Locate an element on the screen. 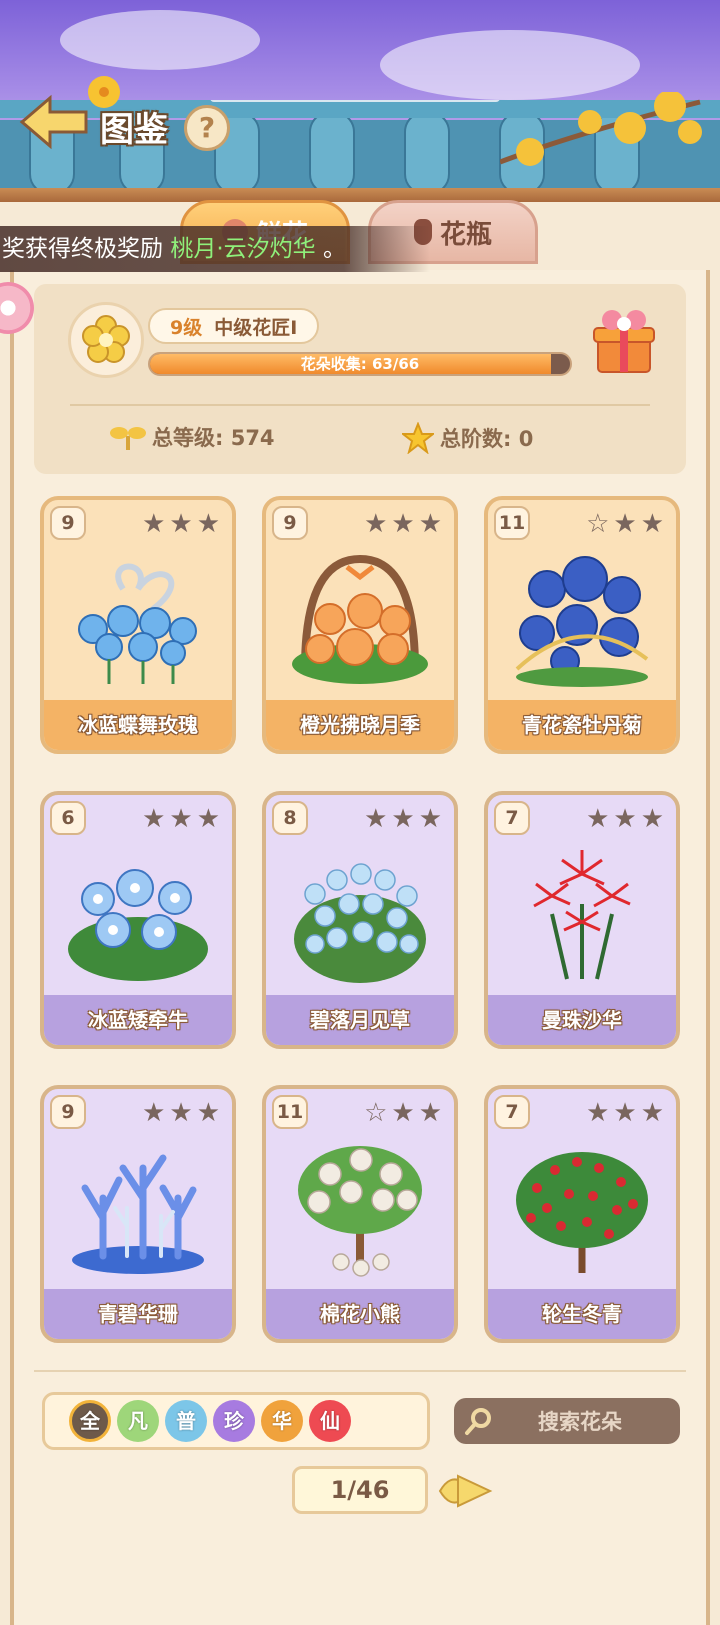  red-spider-lily-illustration is located at coordinates (582, 914).